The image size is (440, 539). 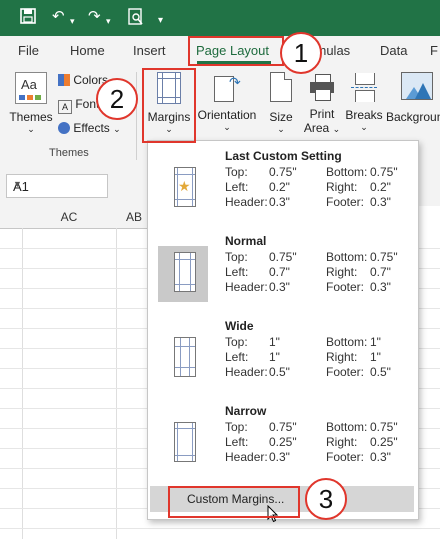 What do you see at coordinates (274, 342) in the screenshot?
I see `top-value: 1"` at bounding box center [274, 342].